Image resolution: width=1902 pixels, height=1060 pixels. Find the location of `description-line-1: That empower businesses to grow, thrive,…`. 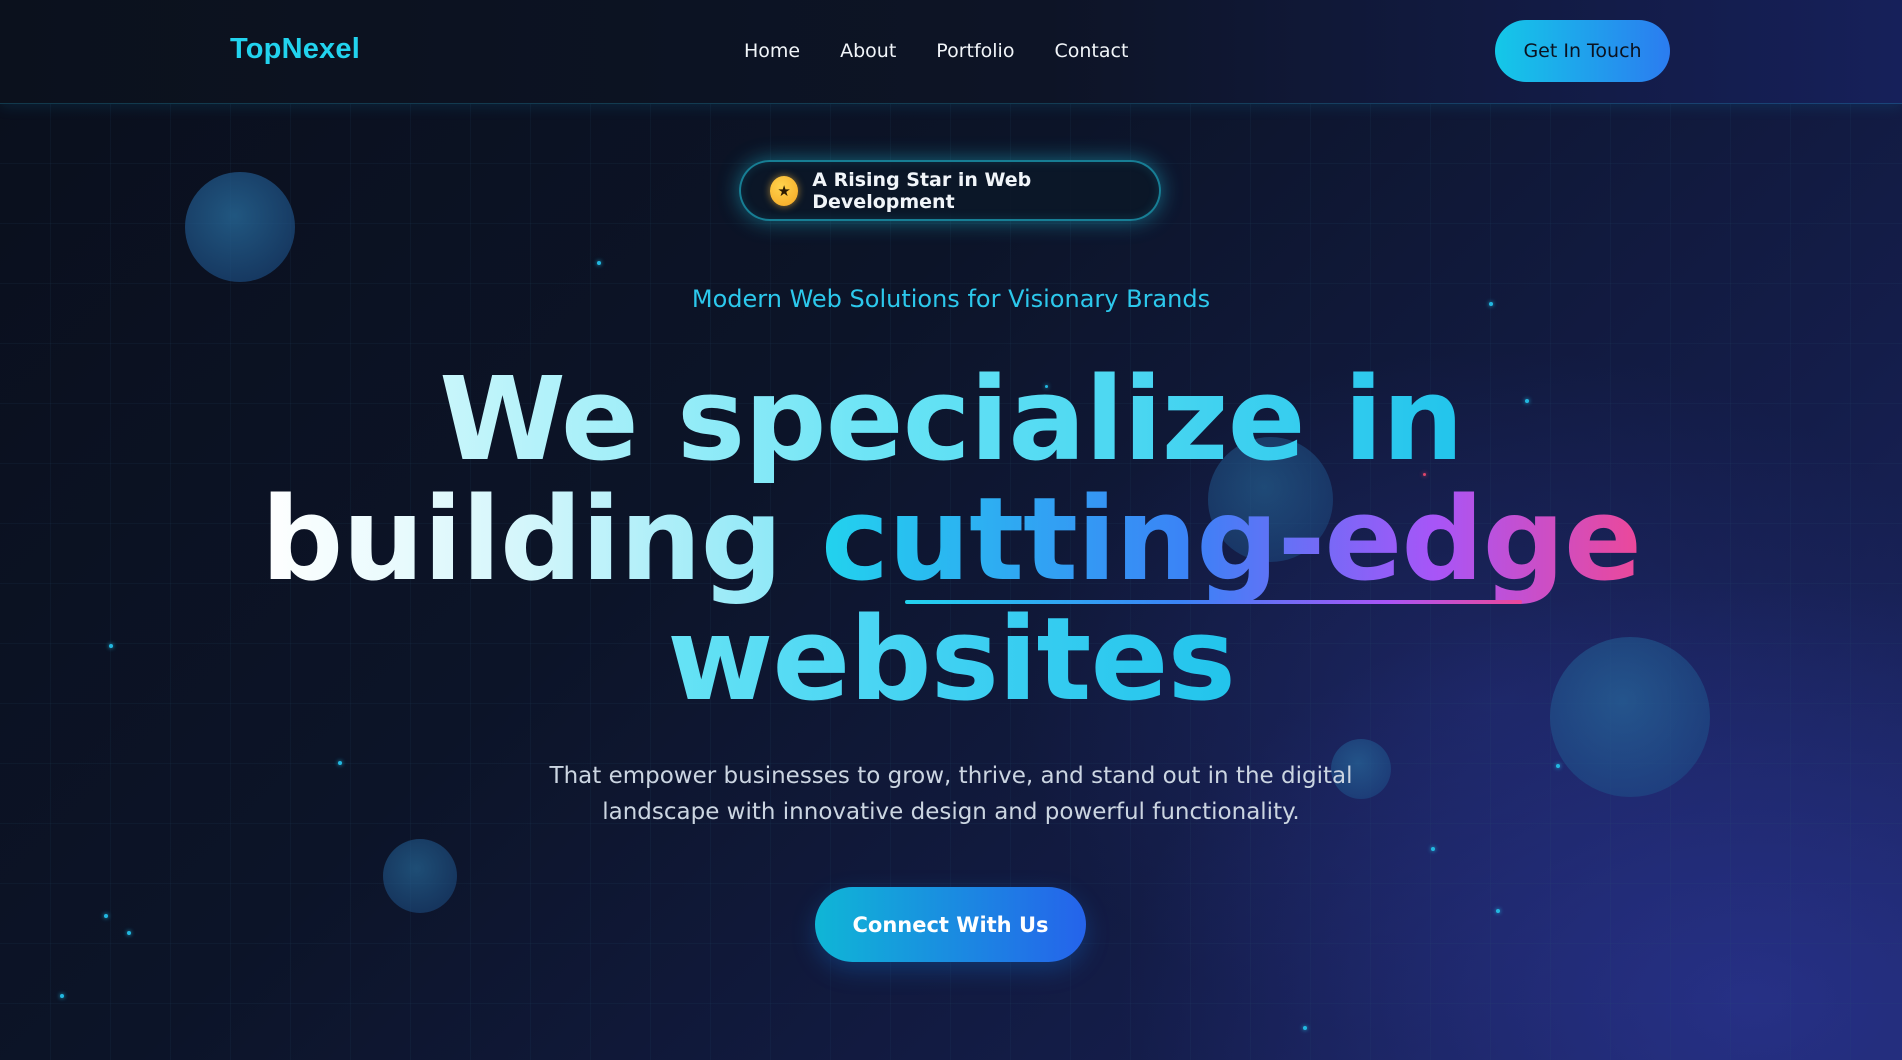

description-line-1: That empower businesses to grow, thrive,… is located at coordinates (951, 776).